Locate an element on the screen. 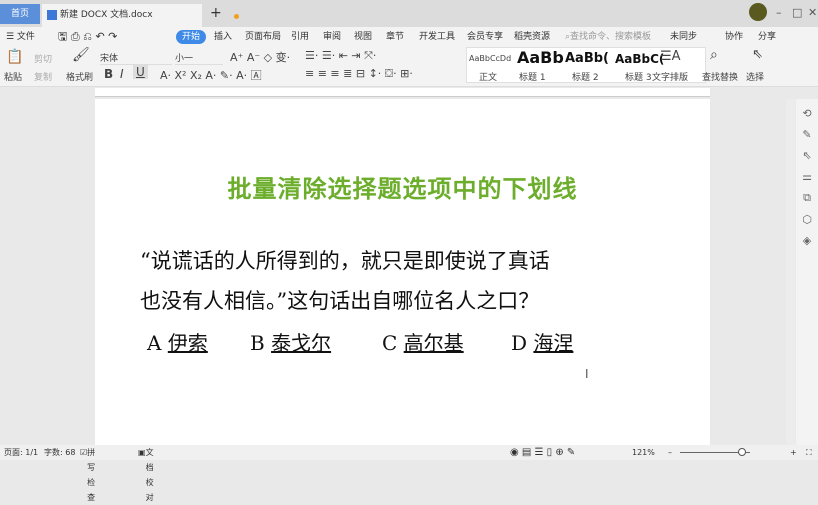 The image size is (818, 505). underline-button: U is located at coordinates (140, 72).